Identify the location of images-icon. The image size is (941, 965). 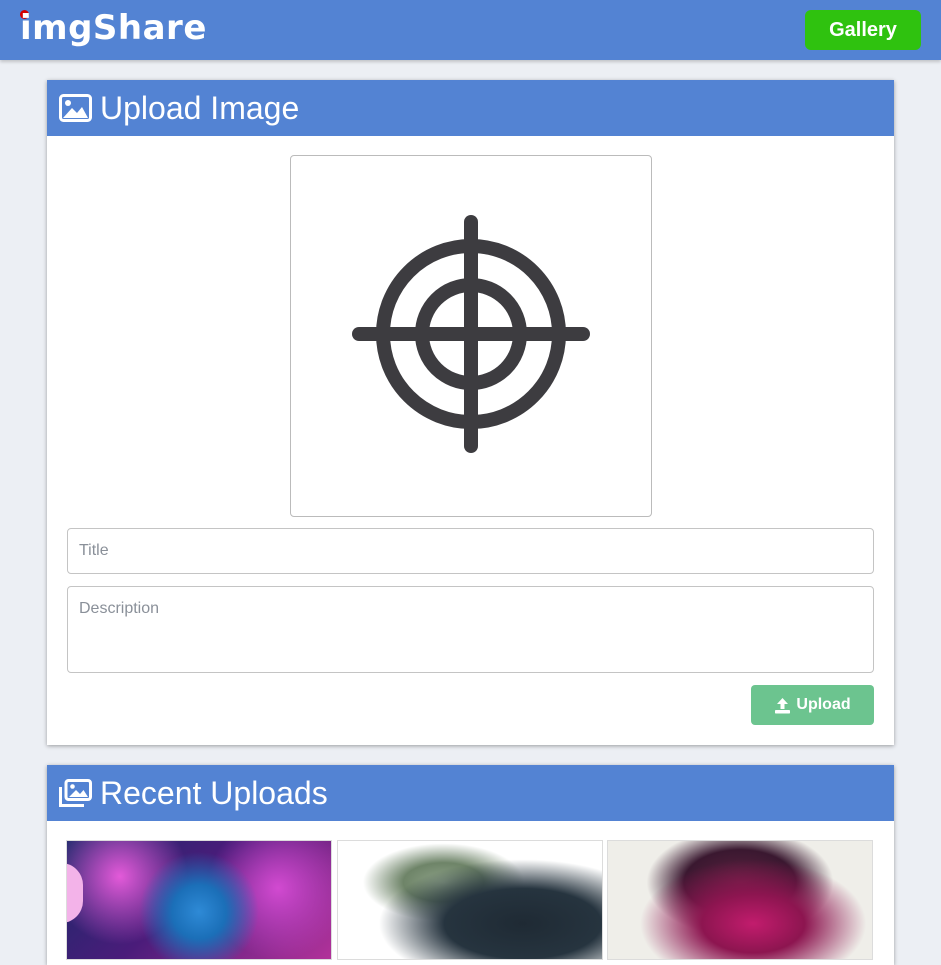
(75, 793).